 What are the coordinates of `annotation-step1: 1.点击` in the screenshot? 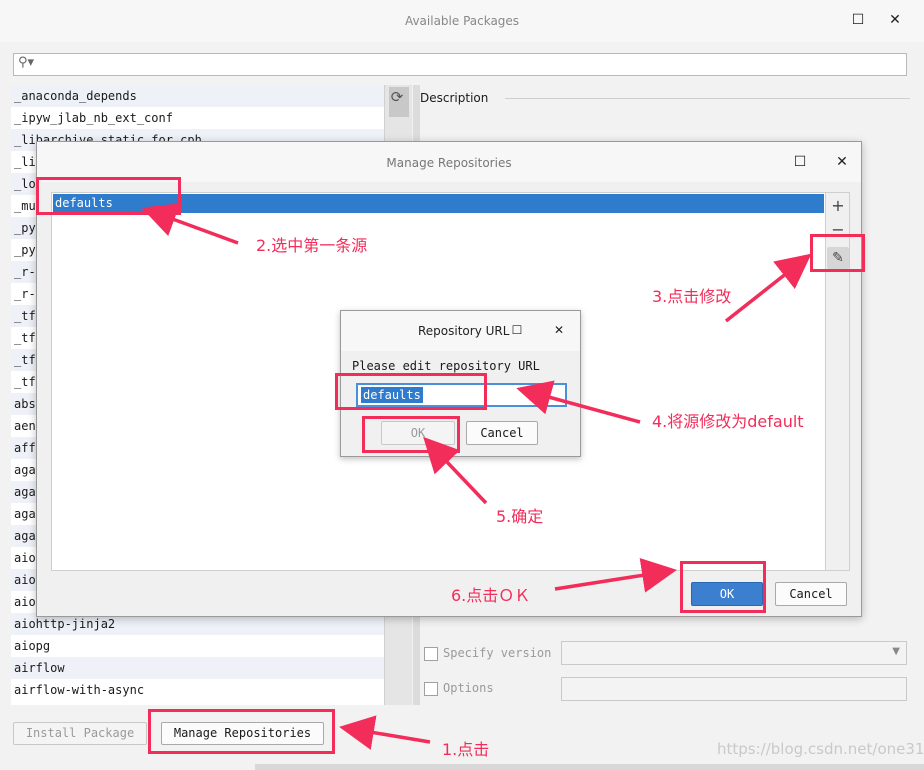 It's located at (466, 749).